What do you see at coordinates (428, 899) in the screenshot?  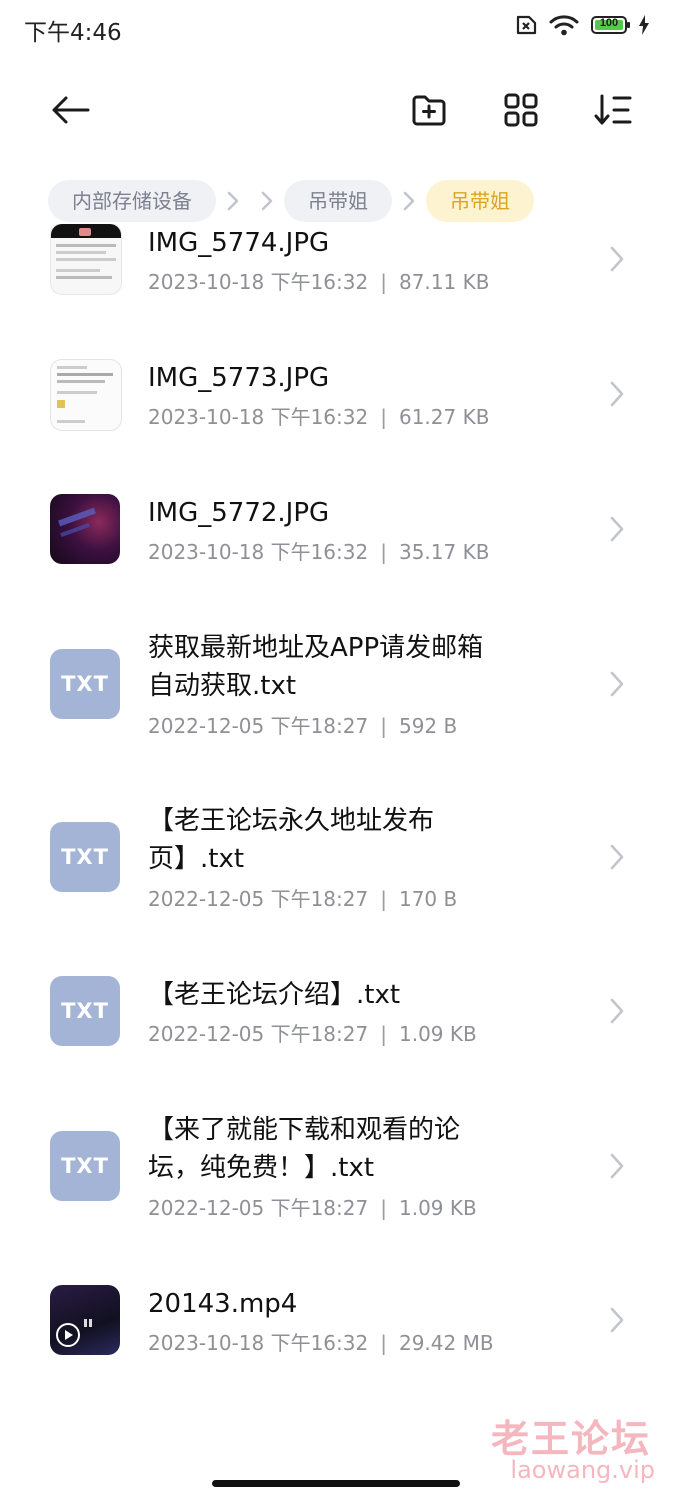 I see `file-size: 170 B` at bounding box center [428, 899].